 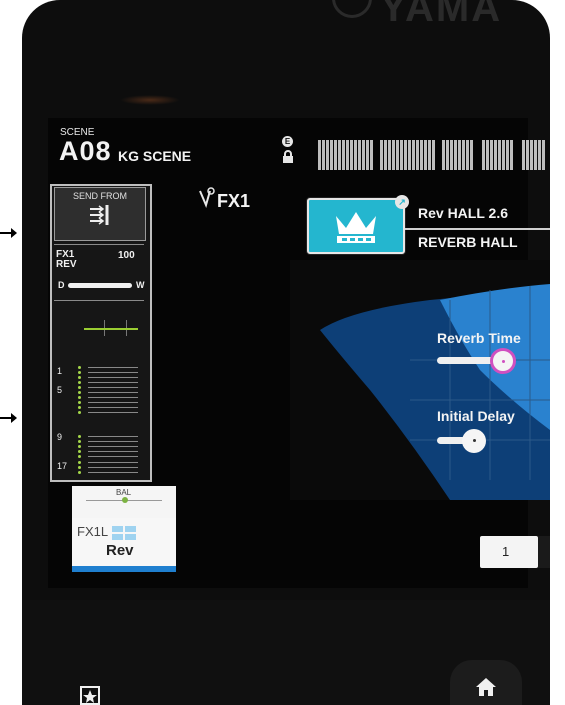 I want to click on dry-wet-slider, so click(x=100, y=285).